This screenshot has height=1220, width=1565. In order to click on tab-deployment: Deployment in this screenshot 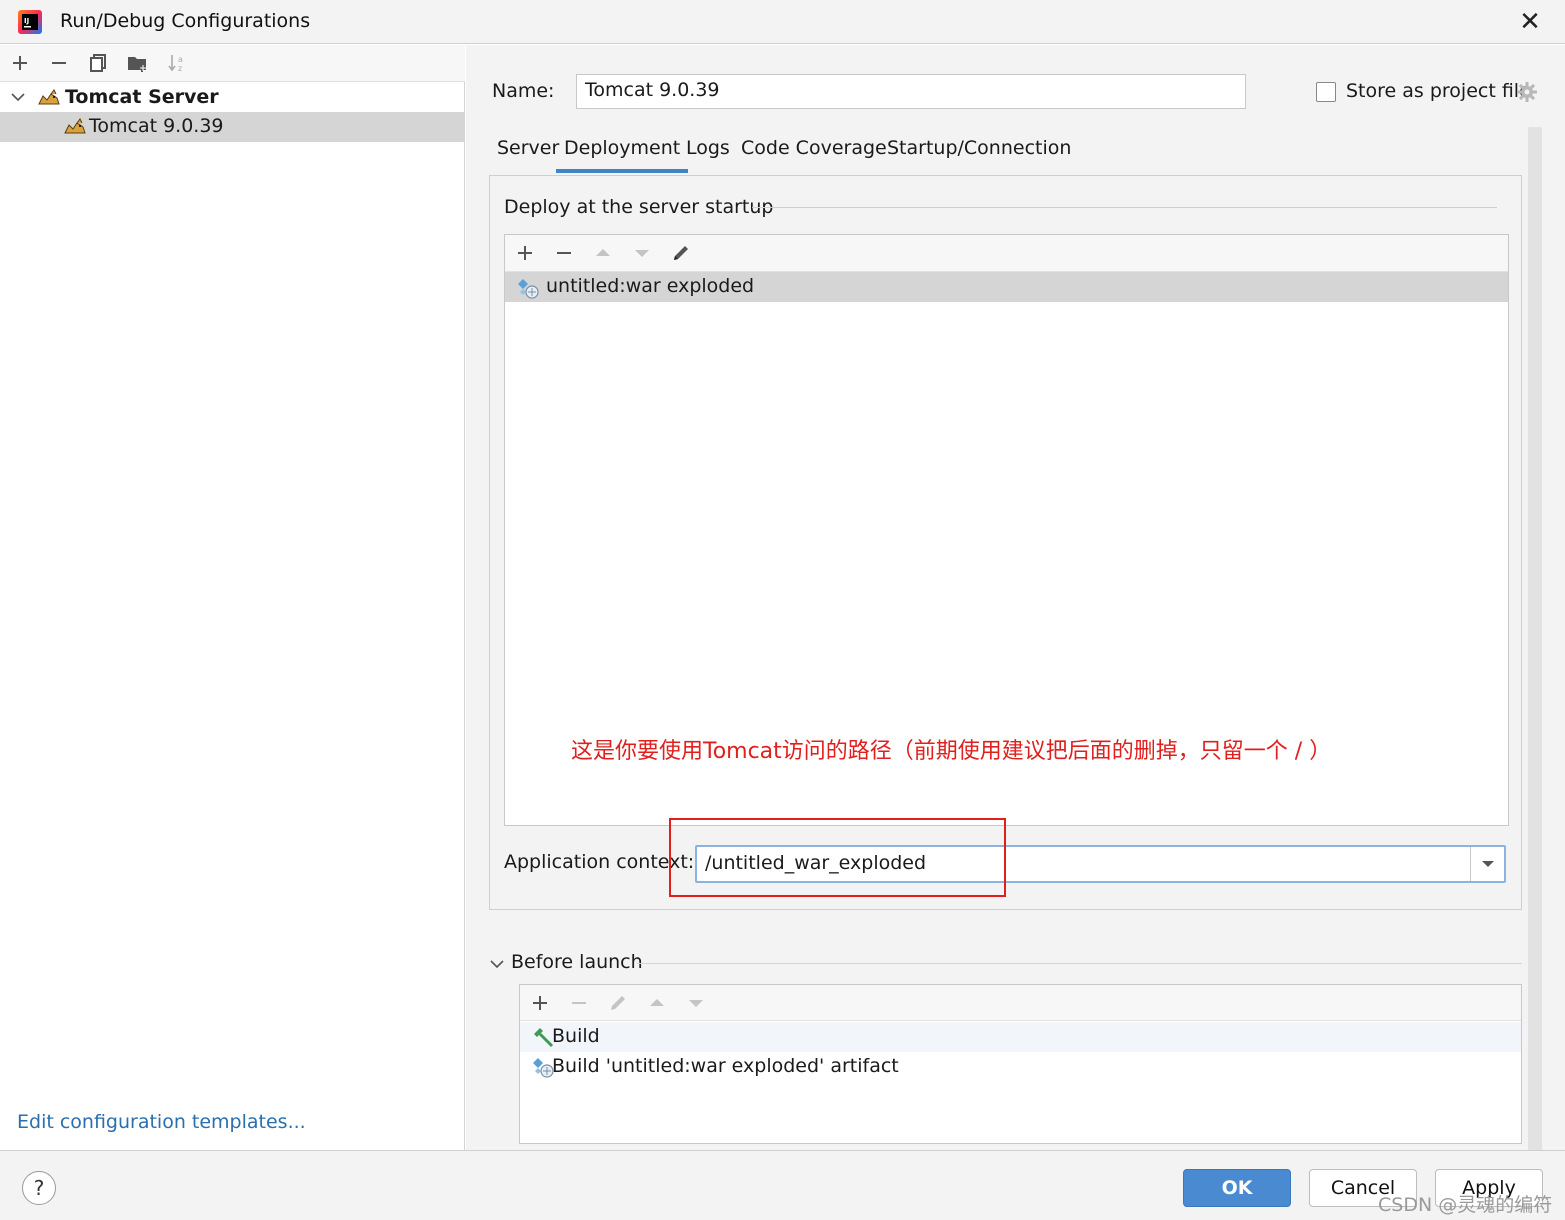, I will do `click(622, 153)`.